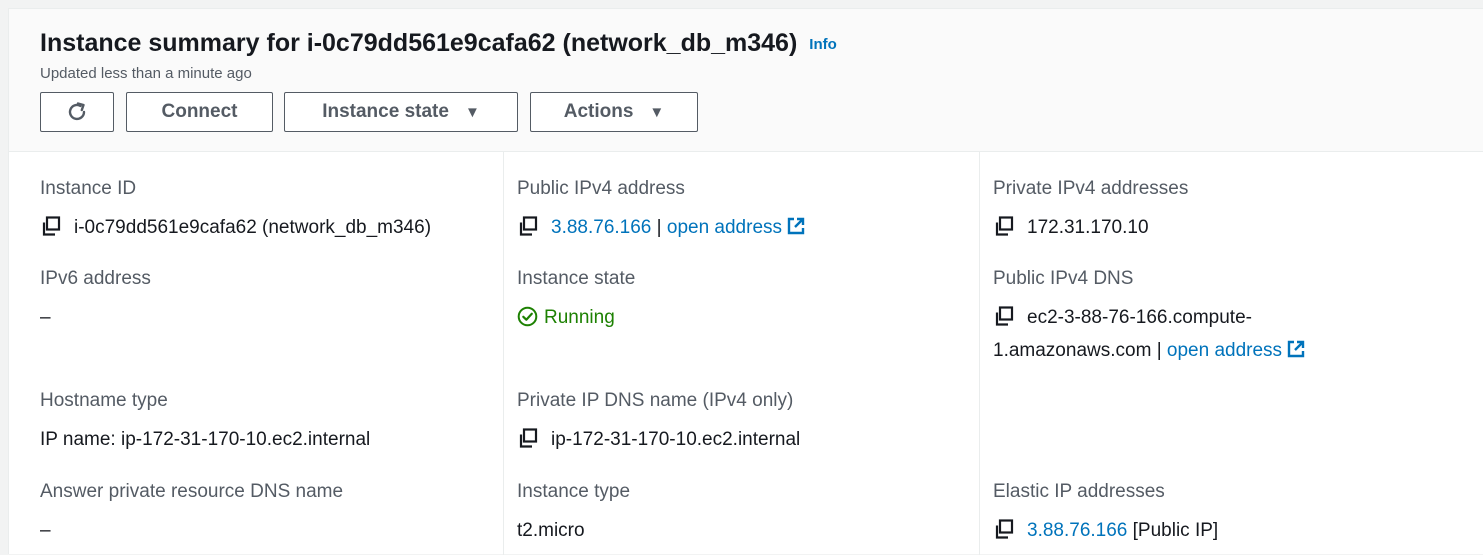 This screenshot has height=555, width=1483. I want to click on field-value: 3.88.76.166 [Public IP], so click(1105, 530).